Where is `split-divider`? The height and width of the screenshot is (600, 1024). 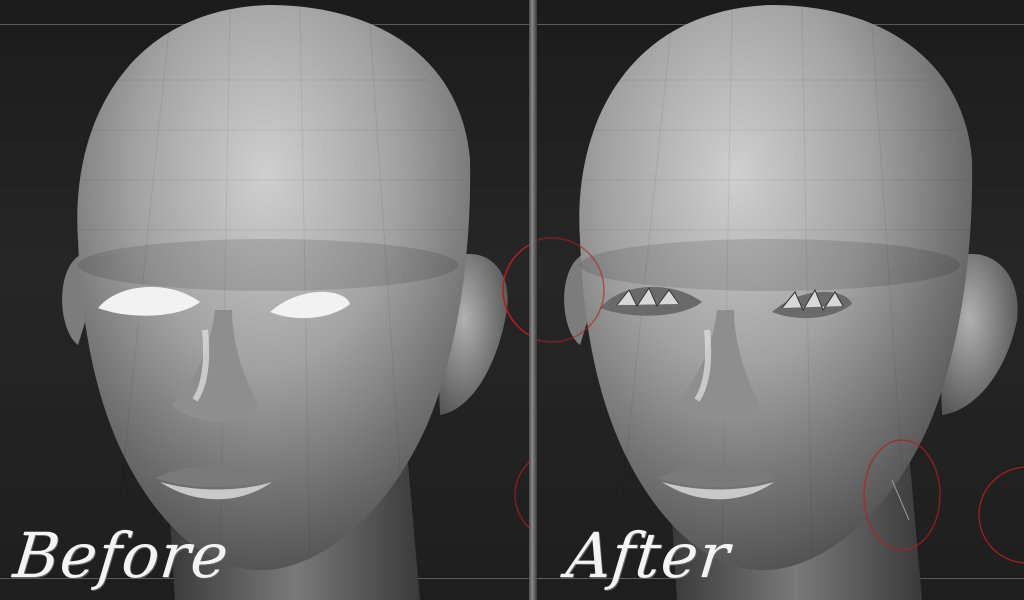 split-divider is located at coordinates (533, 300).